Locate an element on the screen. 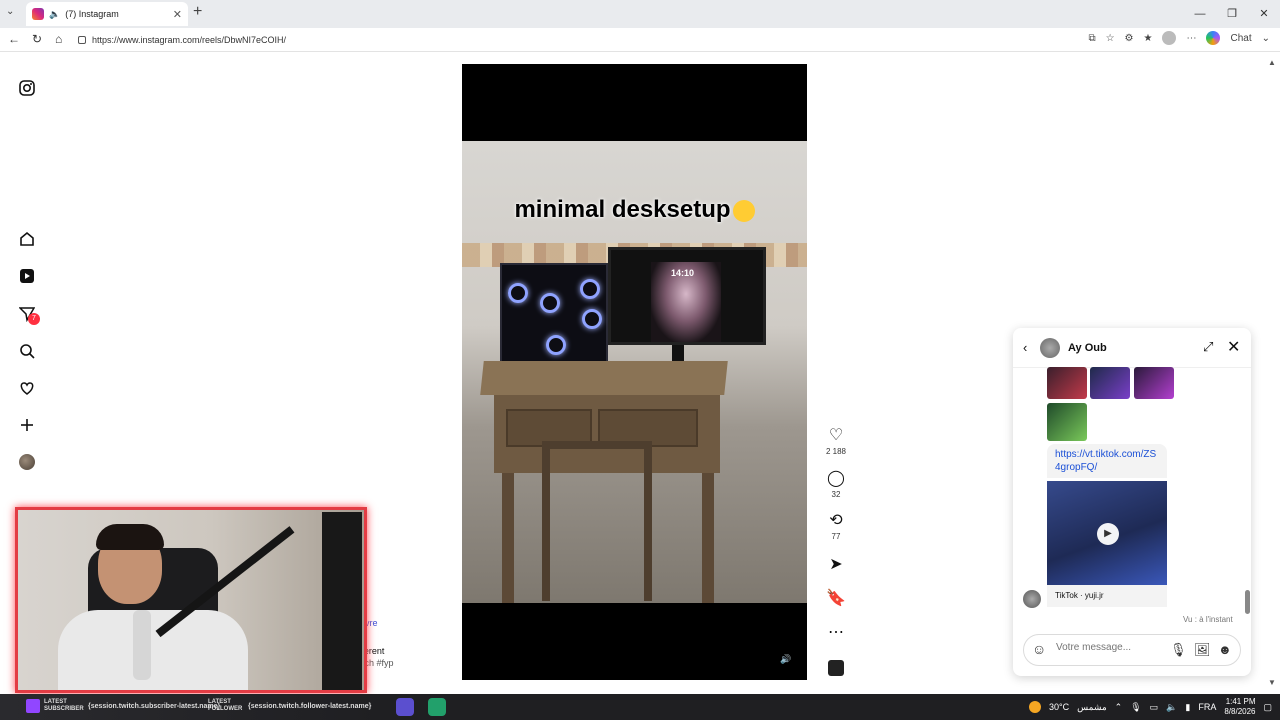 This screenshot has width=1280, height=720. restore-icon: ❐ is located at coordinates (1232, 14).